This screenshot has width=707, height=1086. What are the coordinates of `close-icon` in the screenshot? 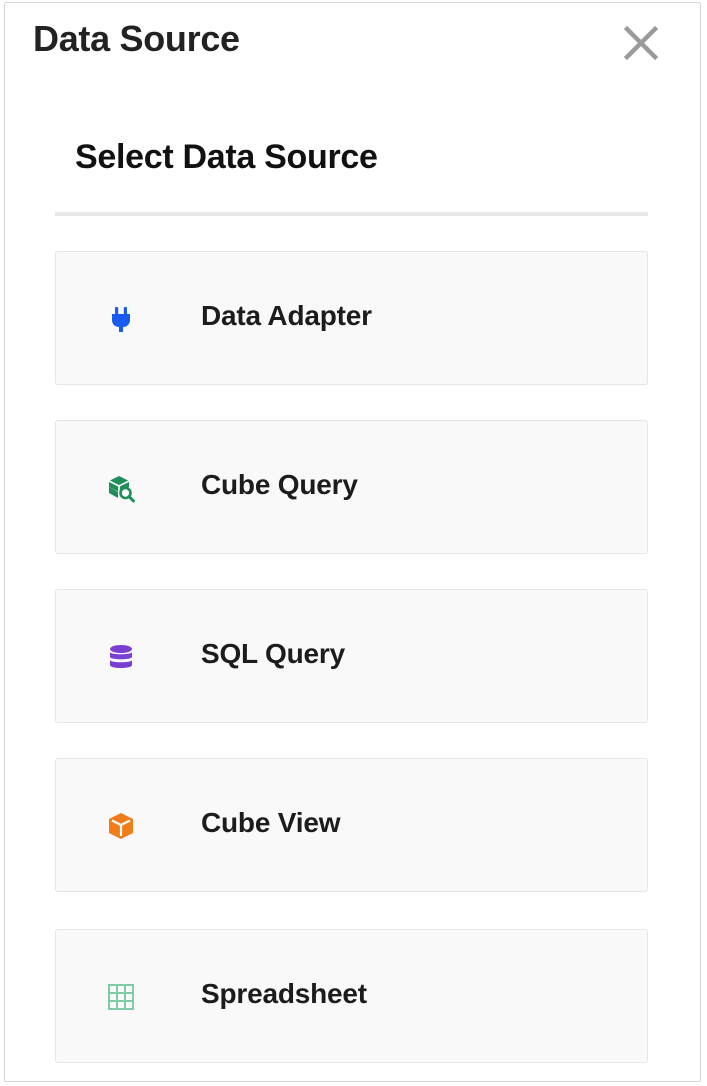 It's located at (641, 43).